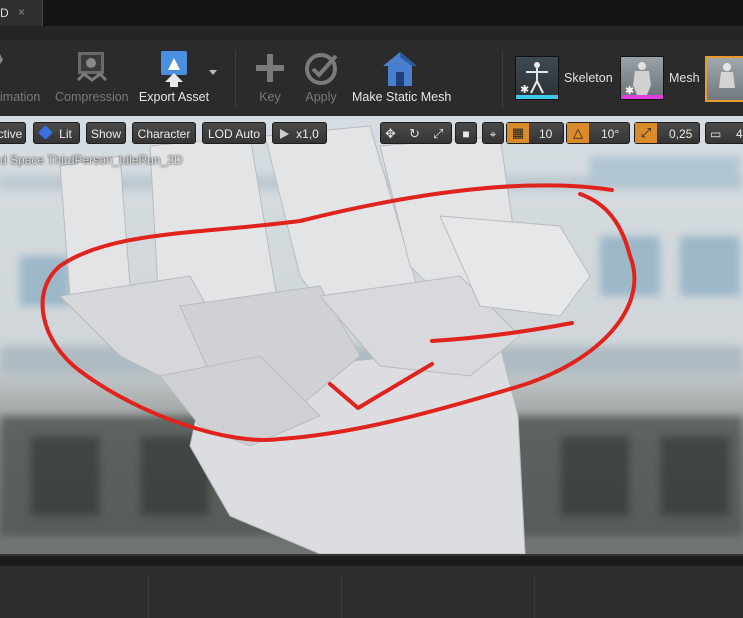 The image size is (743, 618). Describe the element at coordinates (400, 69) in the screenshot. I see `static-mesh-icon` at that location.